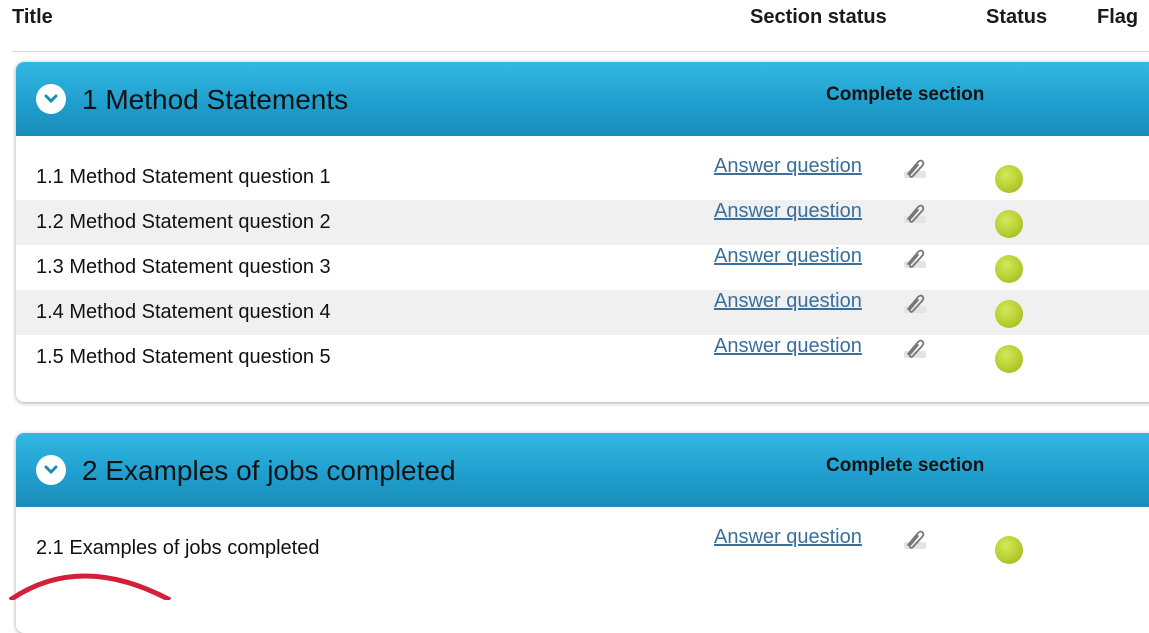 The image size is (1149, 633). I want to click on section-title: 1 Method Statements, so click(215, 99).